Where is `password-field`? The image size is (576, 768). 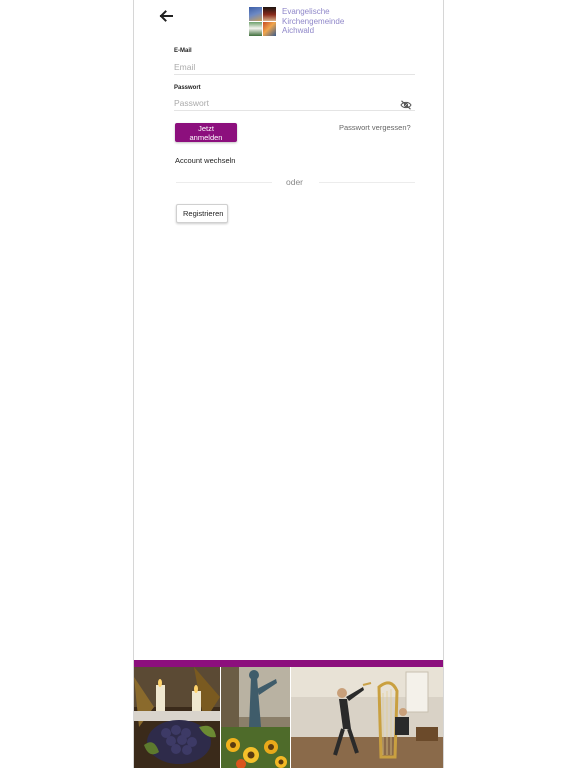 password-field is located at coordinates (294, 103).